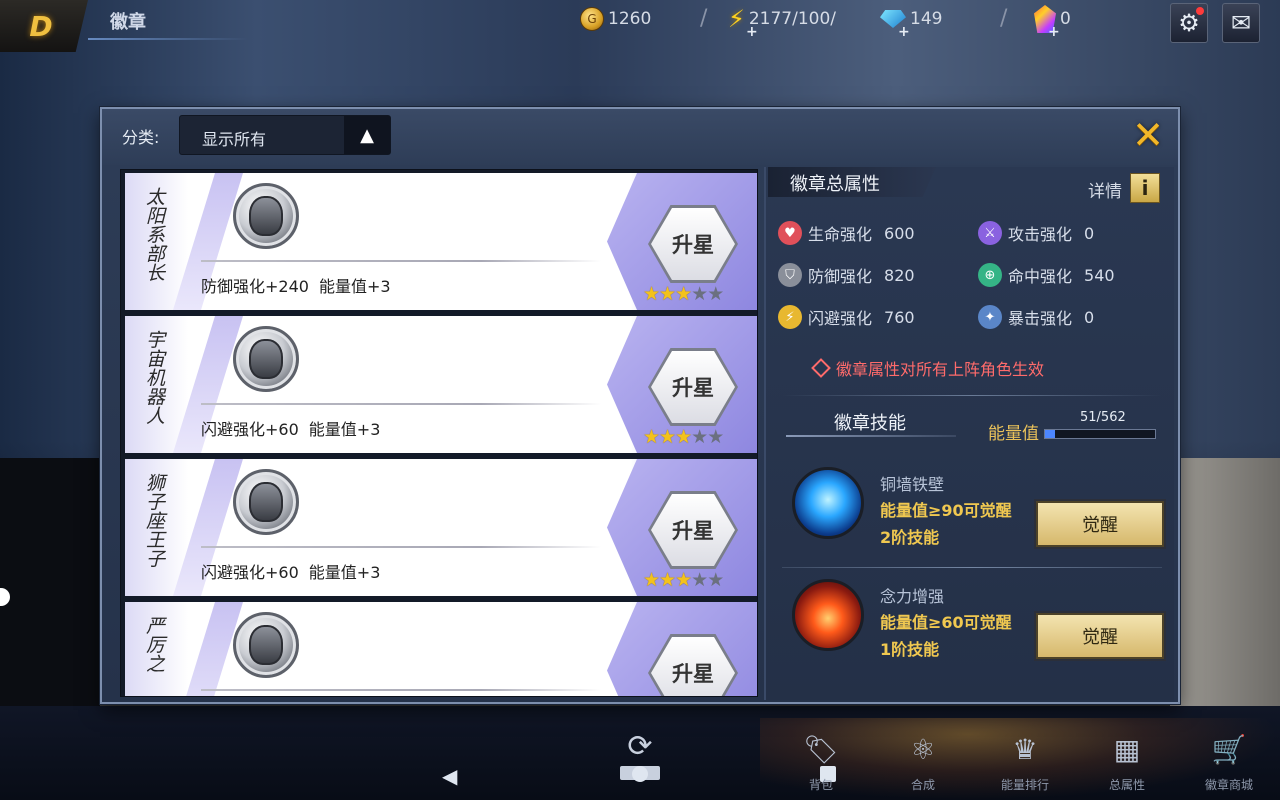 The width and height of the screenshot is (1280, 800). Describe the element at coordinates (141, 137) in the screenshot. I see `category-label: 分类:` at that location.